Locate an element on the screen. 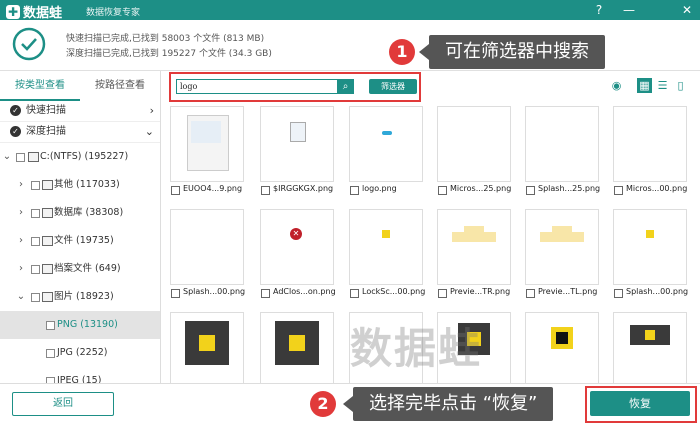  grid-view-icon: ▦ is located at coordinates (644, 85).